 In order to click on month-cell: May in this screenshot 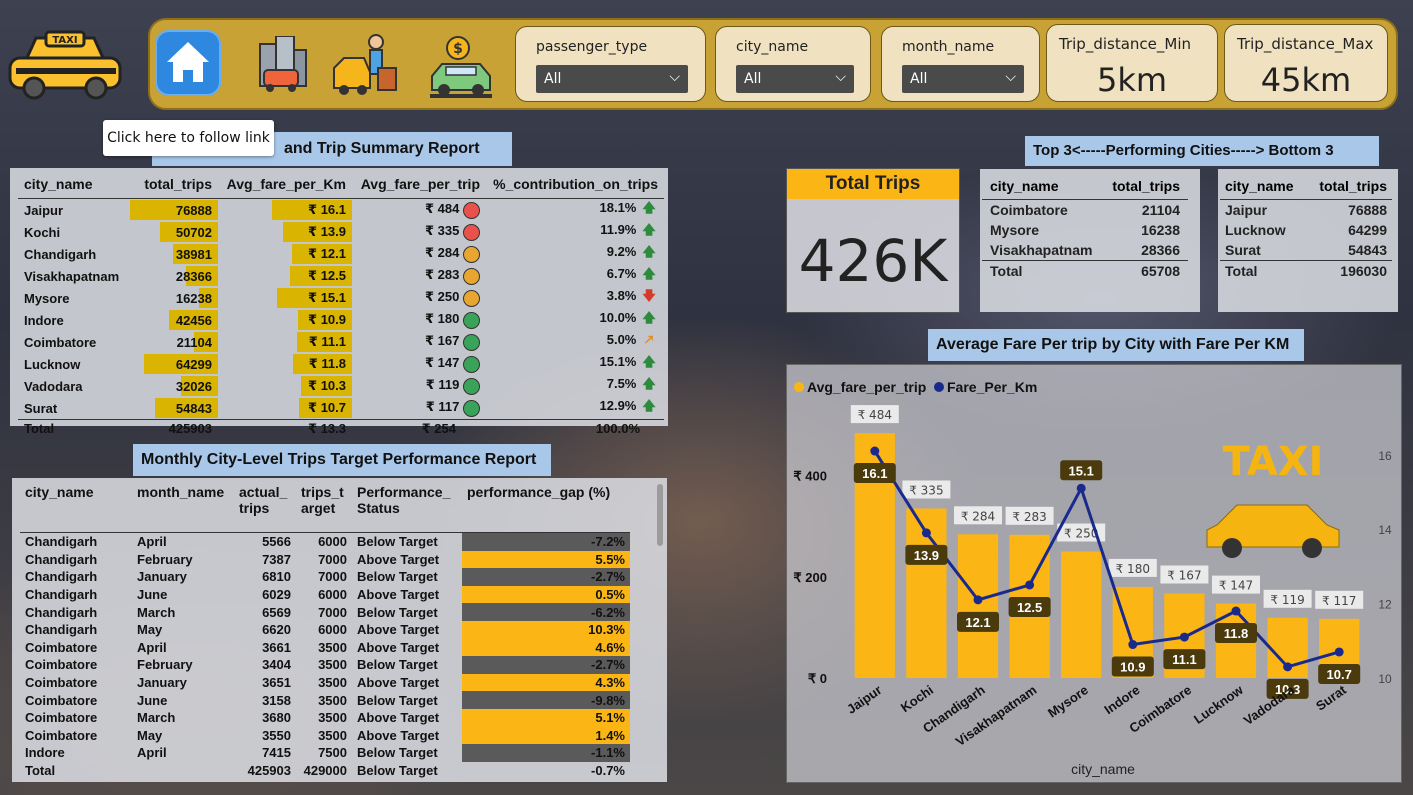, I will do `click(150, 630)`.